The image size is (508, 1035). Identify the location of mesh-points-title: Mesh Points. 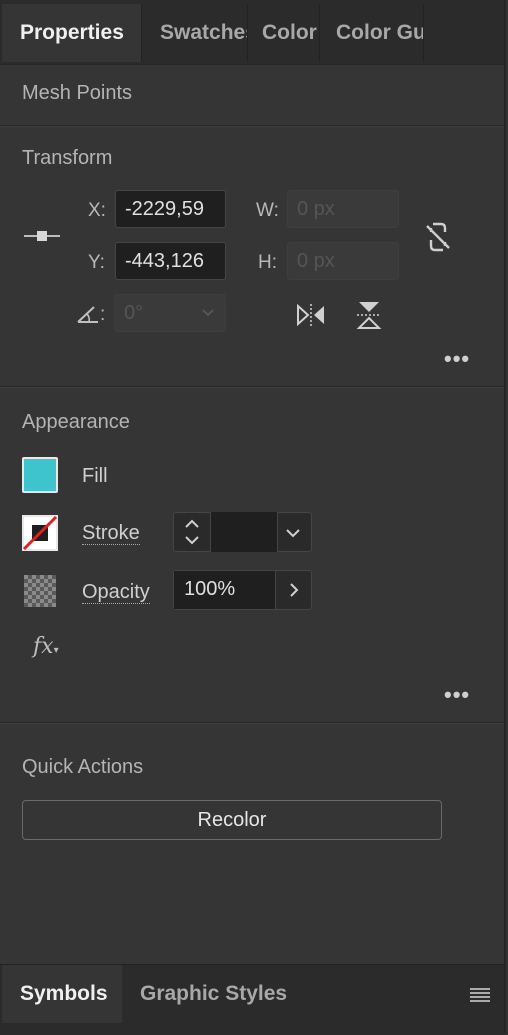
(77, 93).